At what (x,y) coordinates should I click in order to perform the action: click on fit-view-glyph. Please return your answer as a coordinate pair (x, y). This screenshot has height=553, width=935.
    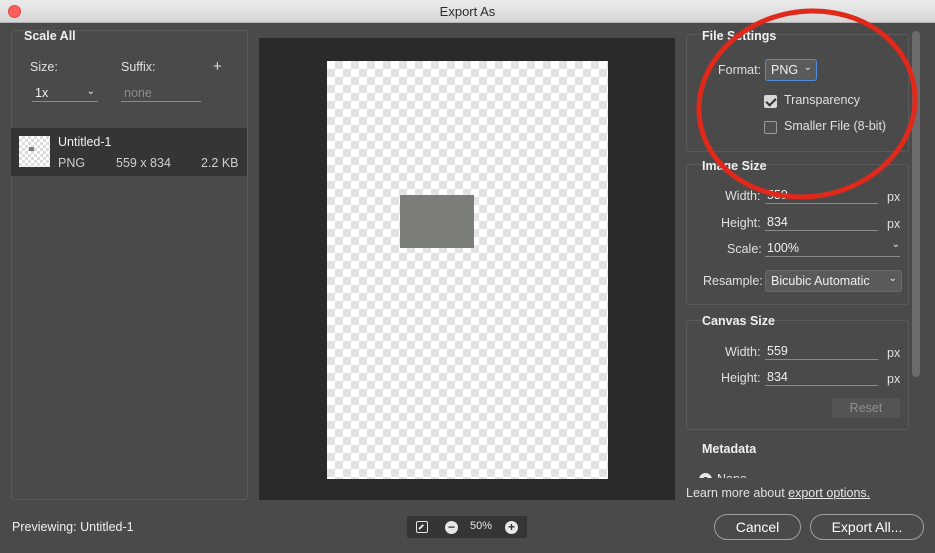
    Looking at the image, I should click on (421, 527).